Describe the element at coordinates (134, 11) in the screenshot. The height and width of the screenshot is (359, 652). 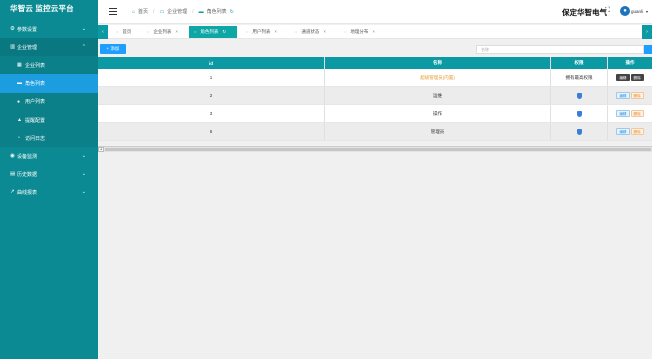
I see `home-icon: ⌂` at that location.